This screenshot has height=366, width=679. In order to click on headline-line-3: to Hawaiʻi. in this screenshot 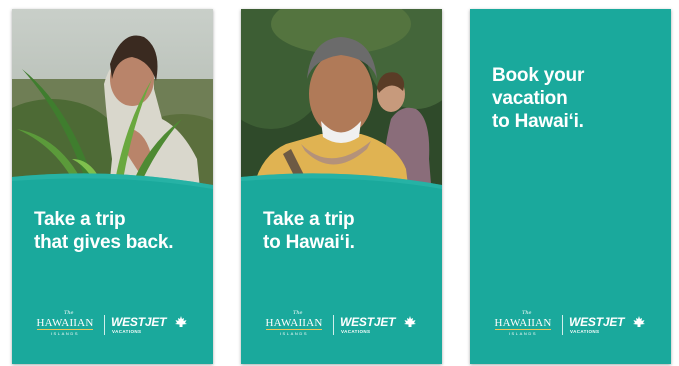, I will do `click(538, 121)`.